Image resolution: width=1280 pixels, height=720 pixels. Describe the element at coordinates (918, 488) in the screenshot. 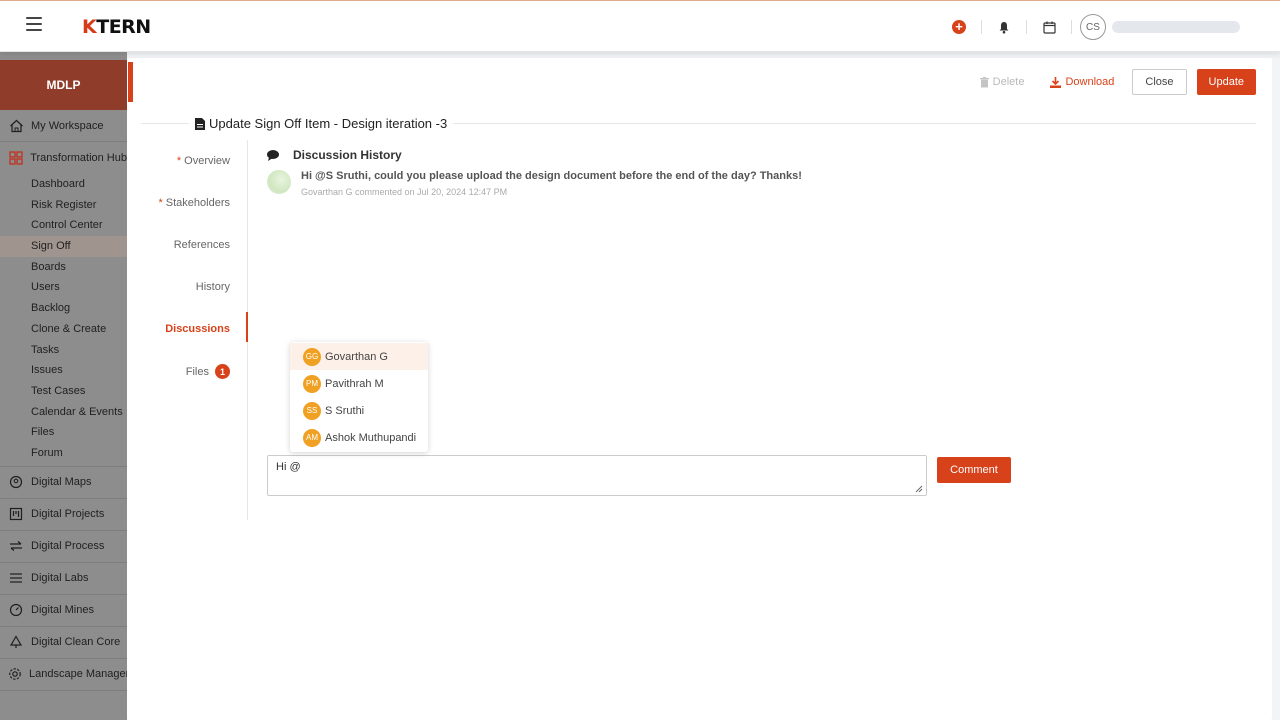

I see `resize-handle-icon` at that location.